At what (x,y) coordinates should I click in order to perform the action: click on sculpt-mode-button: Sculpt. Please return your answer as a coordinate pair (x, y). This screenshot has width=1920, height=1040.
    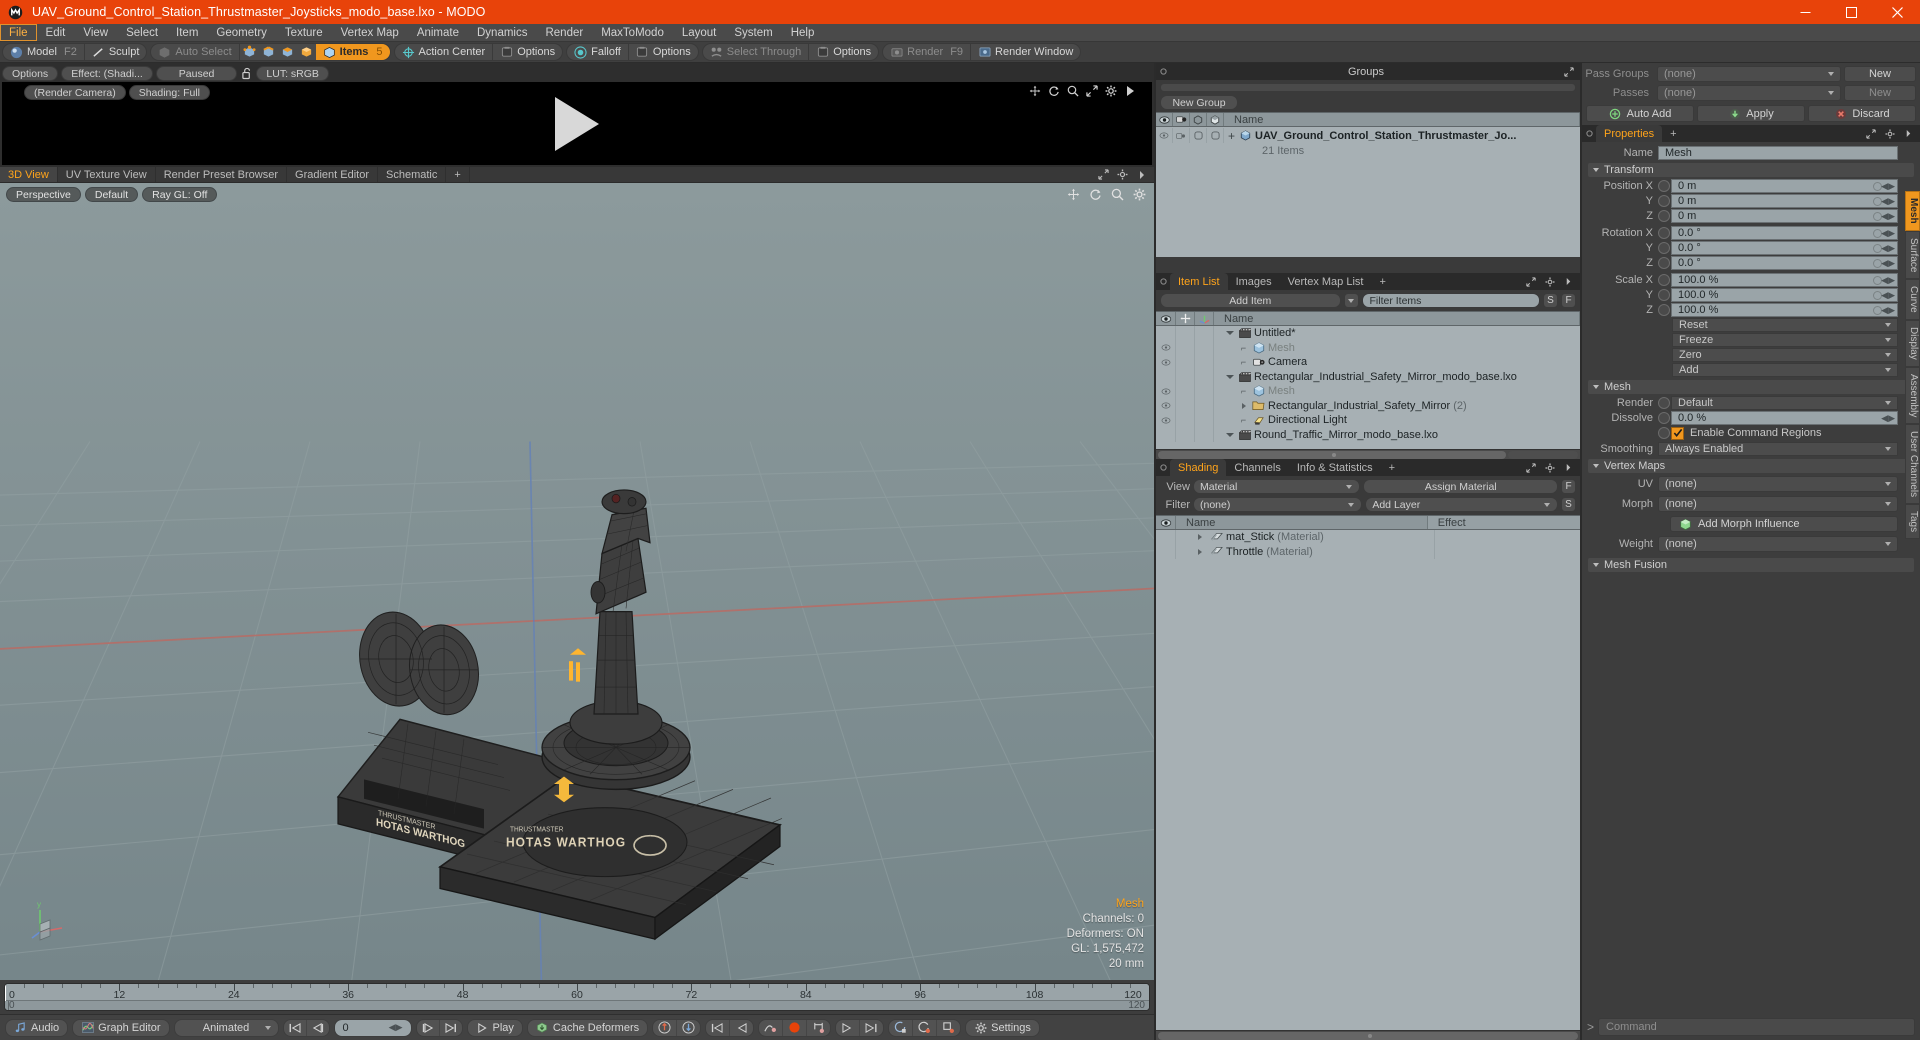
    Looking at the image, I should click on (115, 52).